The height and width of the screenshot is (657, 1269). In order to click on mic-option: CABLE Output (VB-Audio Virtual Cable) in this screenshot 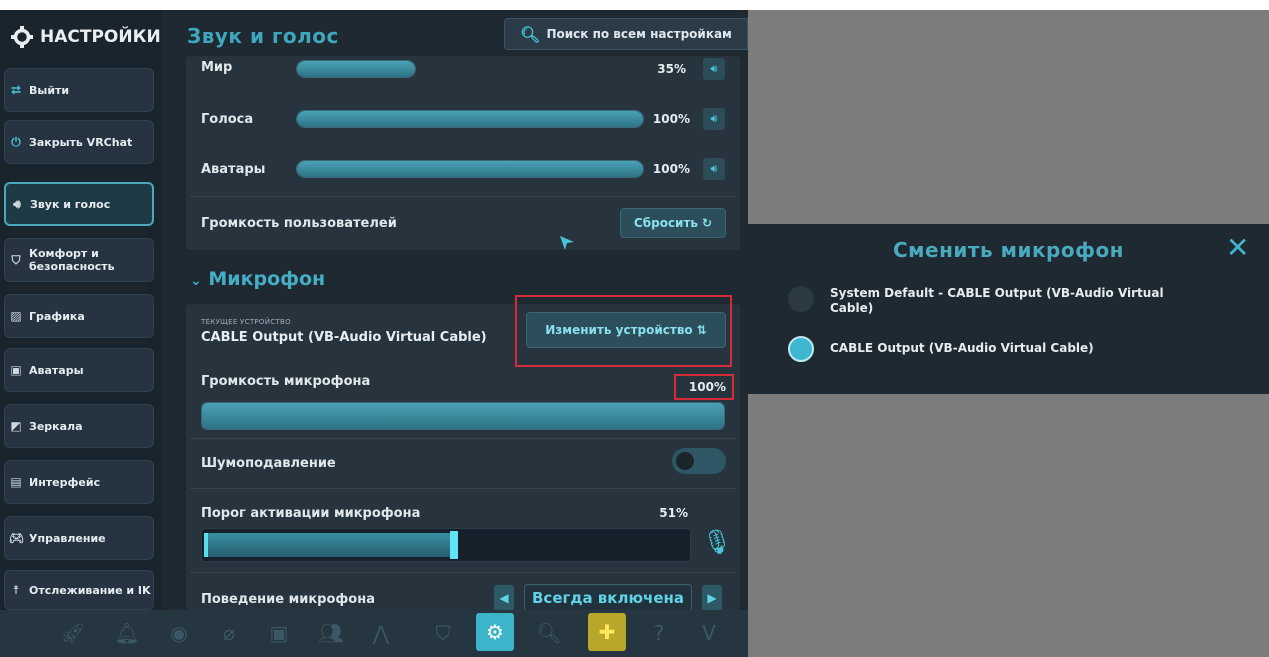, I will do `click(999, 349)`.